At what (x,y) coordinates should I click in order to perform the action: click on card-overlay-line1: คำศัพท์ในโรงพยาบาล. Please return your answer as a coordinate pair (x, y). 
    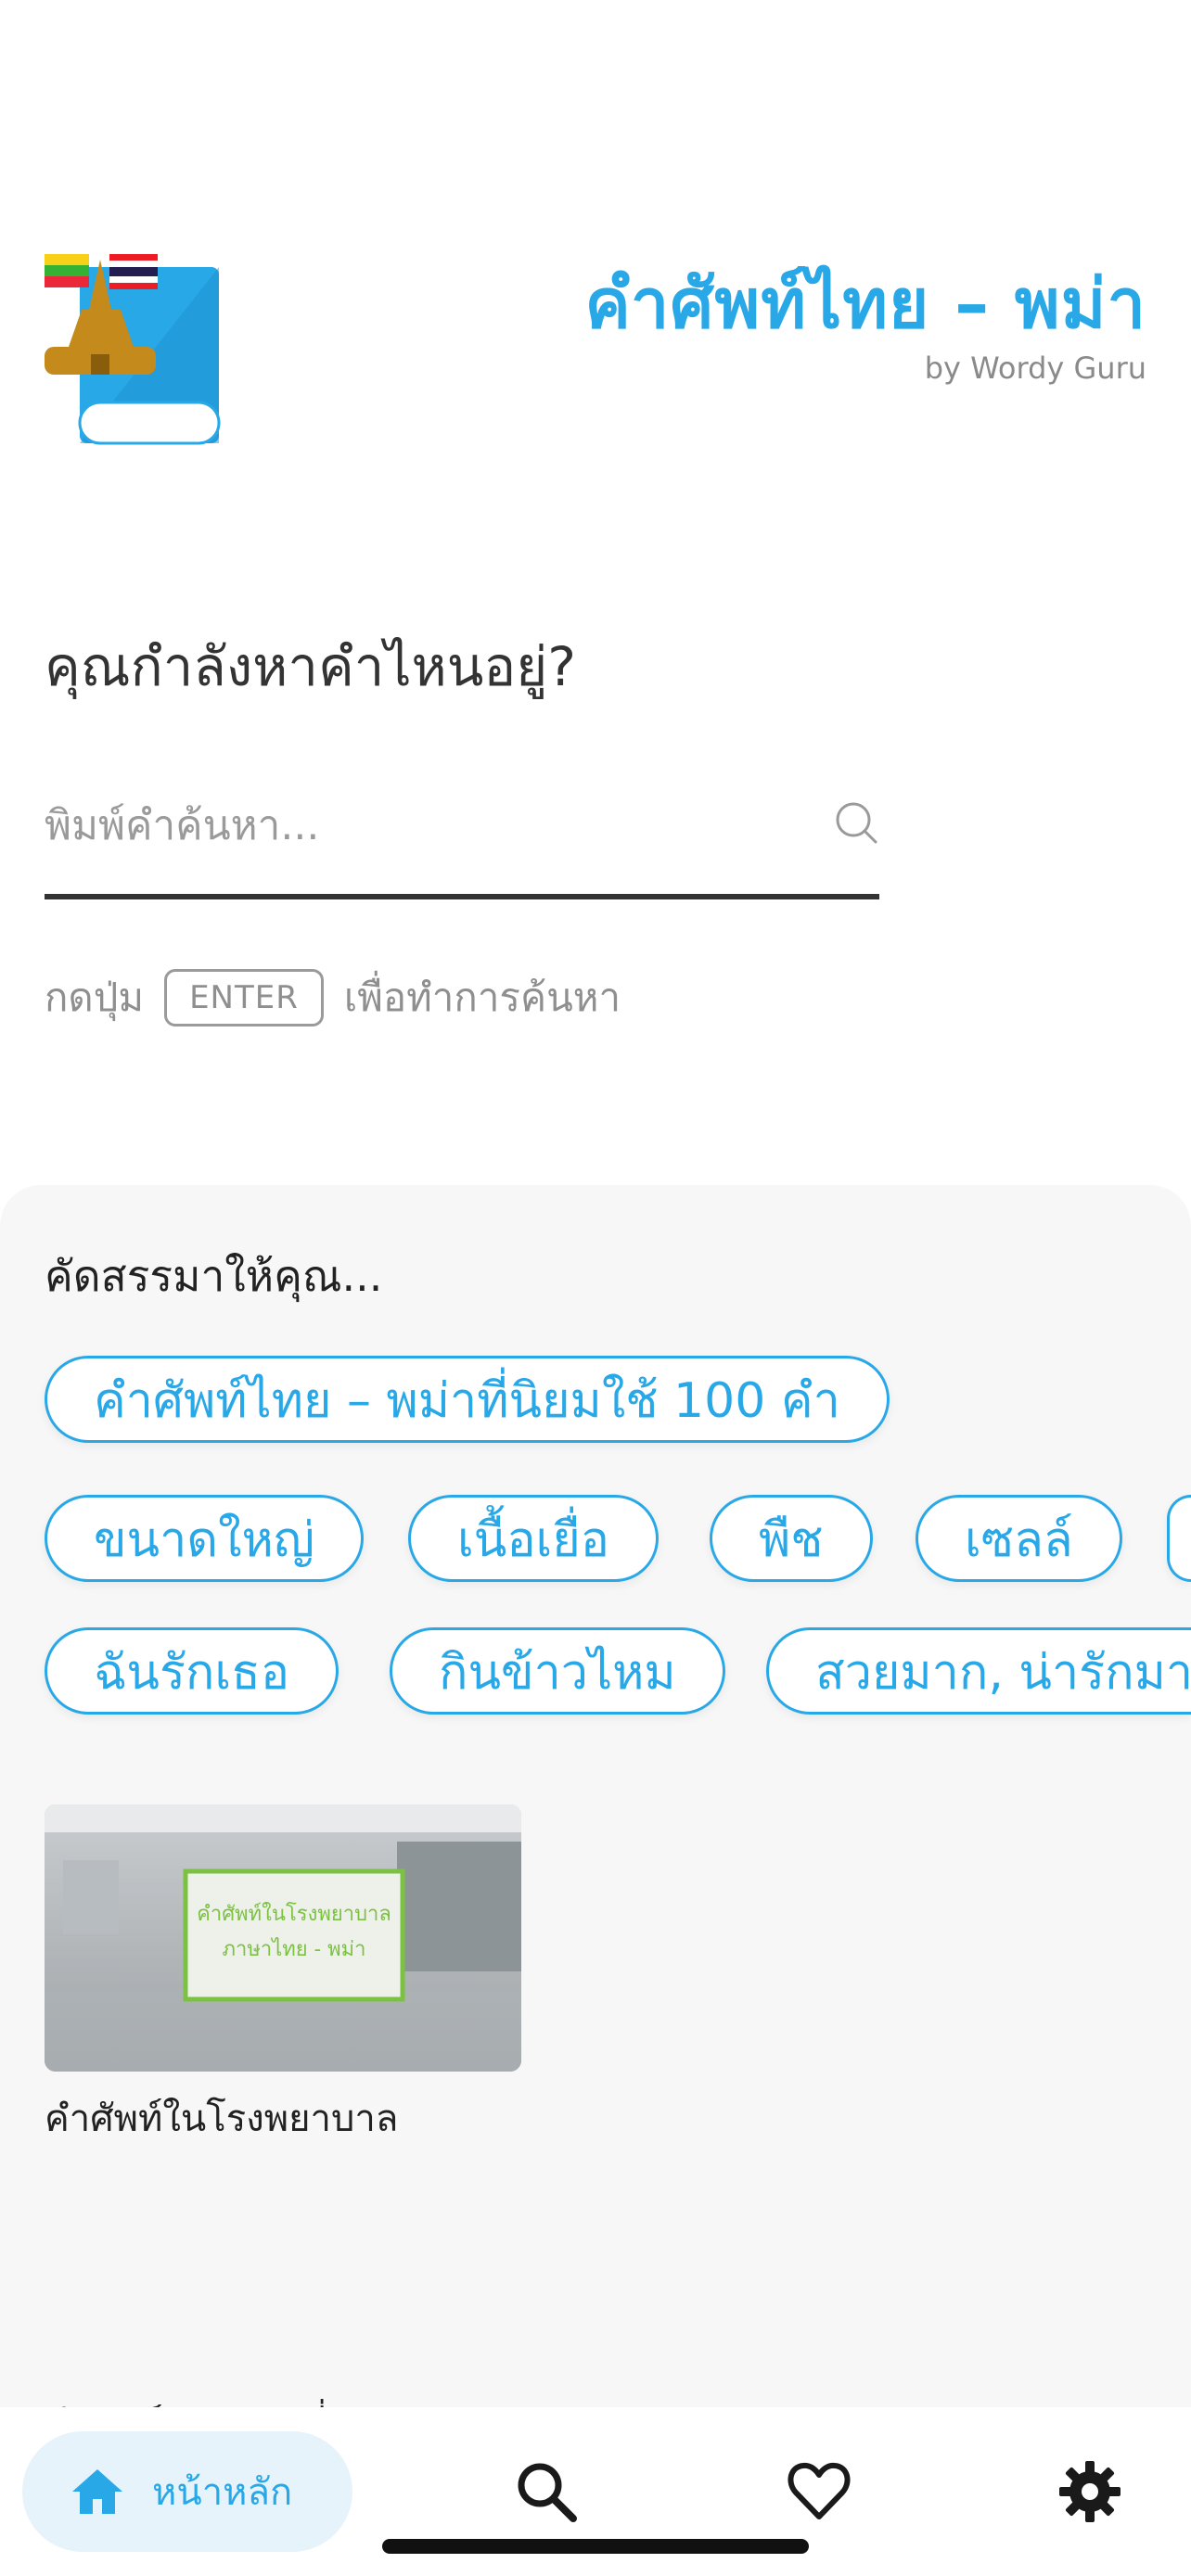
    Looking at the image, I should click on (294, 1914).